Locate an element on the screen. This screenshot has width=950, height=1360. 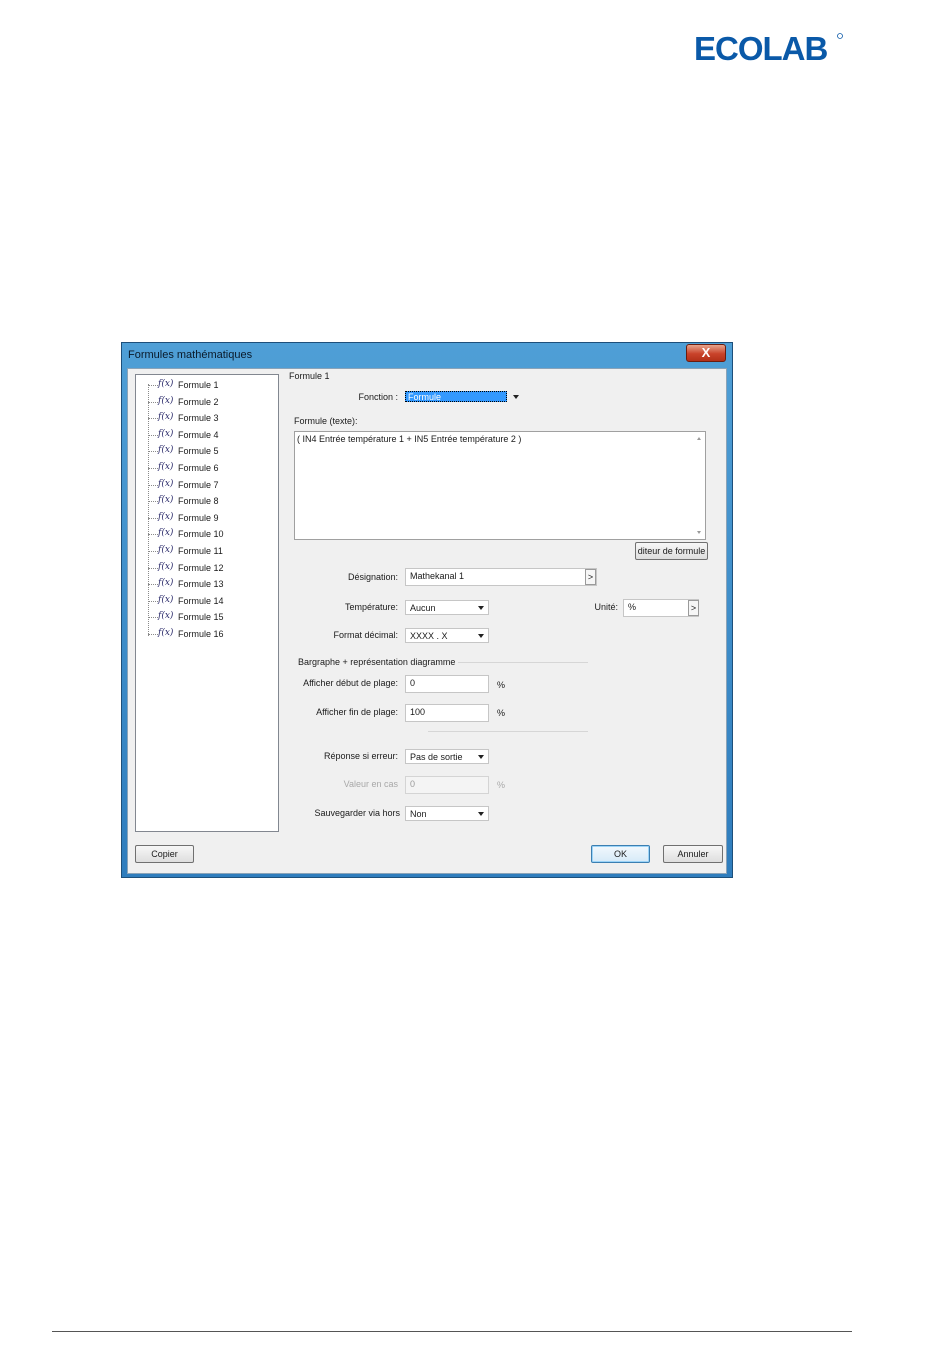
ecolab-logo: ECOLAB is located at coordinates (768, 47).